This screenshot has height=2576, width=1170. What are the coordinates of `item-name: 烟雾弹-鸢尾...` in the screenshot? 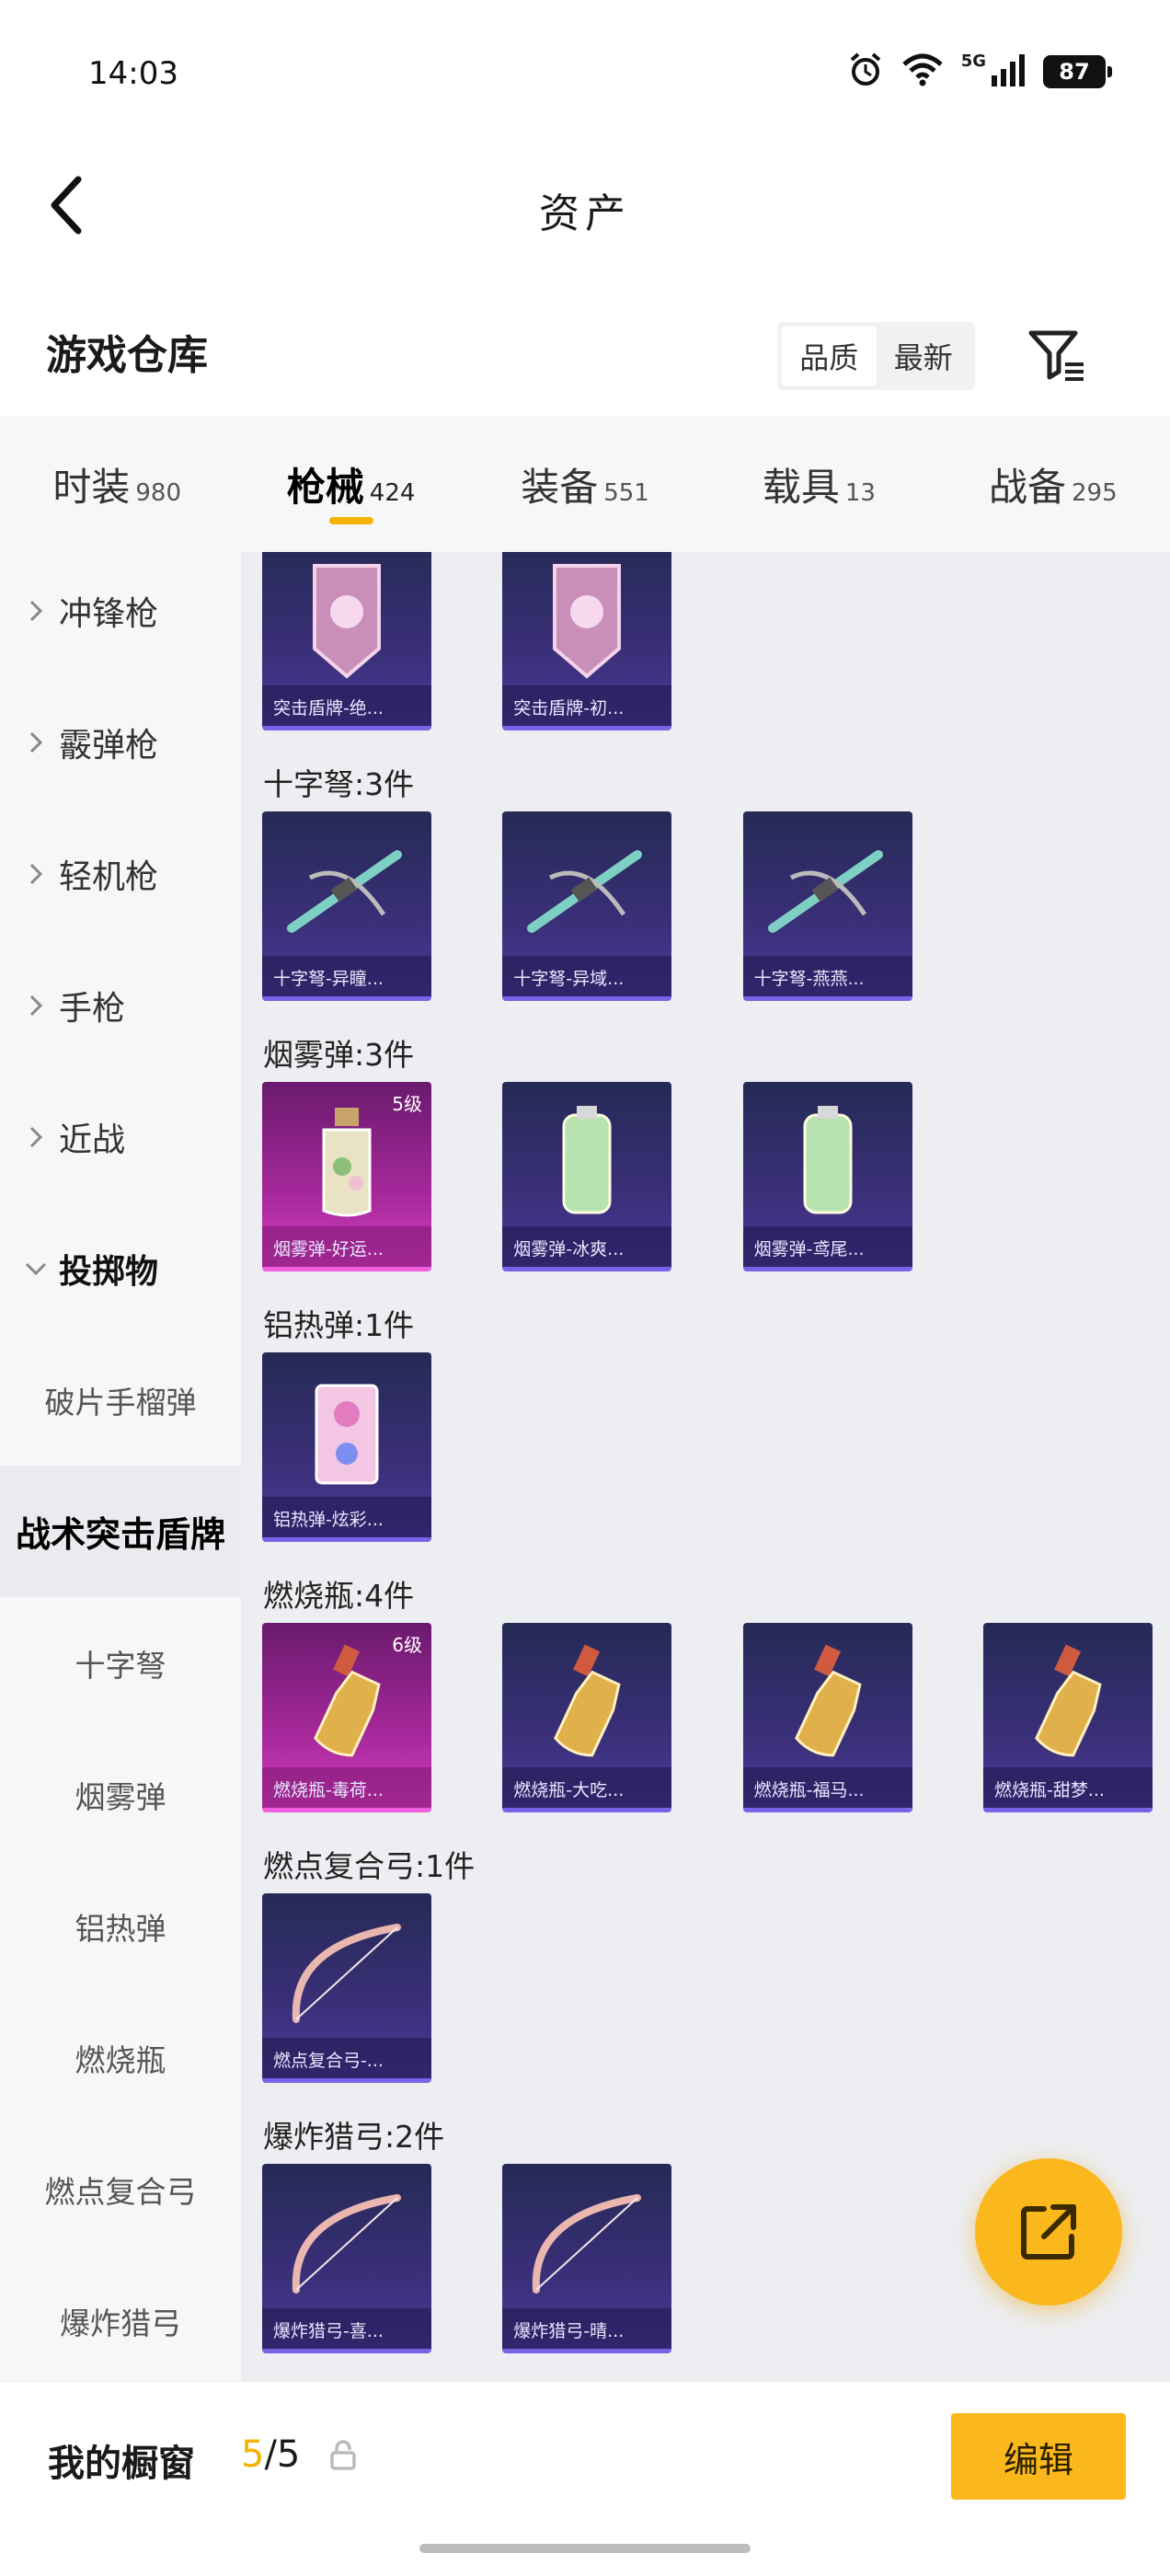 It's located at (827, 1246).